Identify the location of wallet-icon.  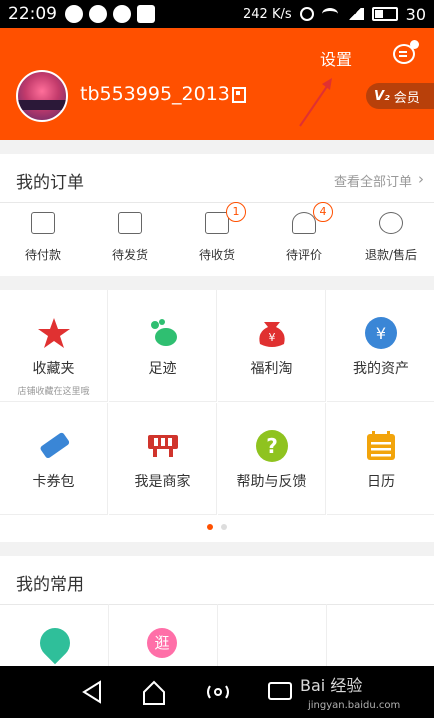
(43, 223).